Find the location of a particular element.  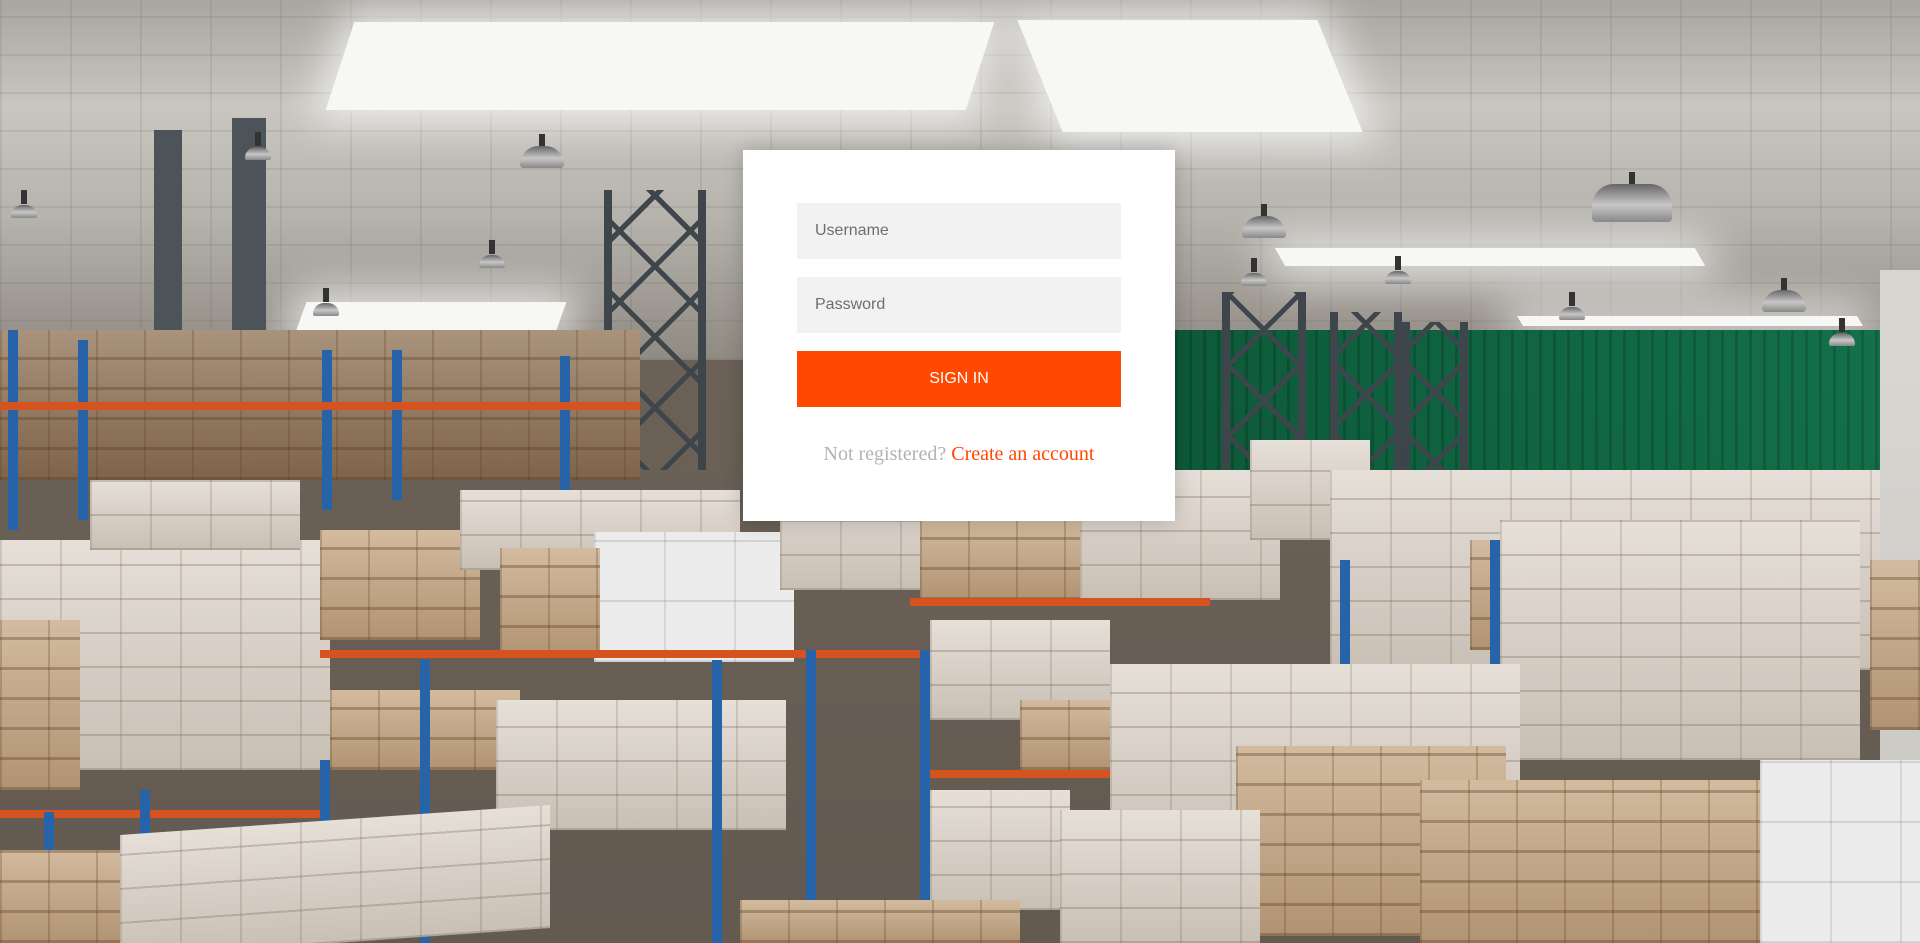

create-account-link: Create an account is located at coordinates (1022, 454).